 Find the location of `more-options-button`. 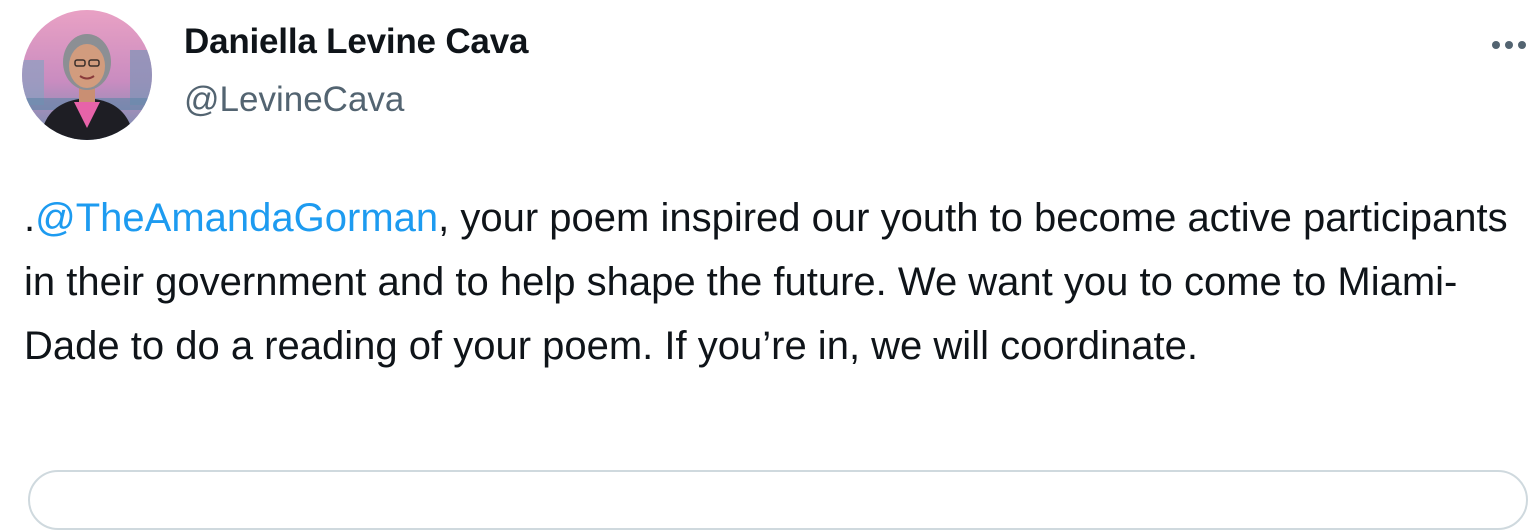

more-options-button is located at coordinates (1509, 45).